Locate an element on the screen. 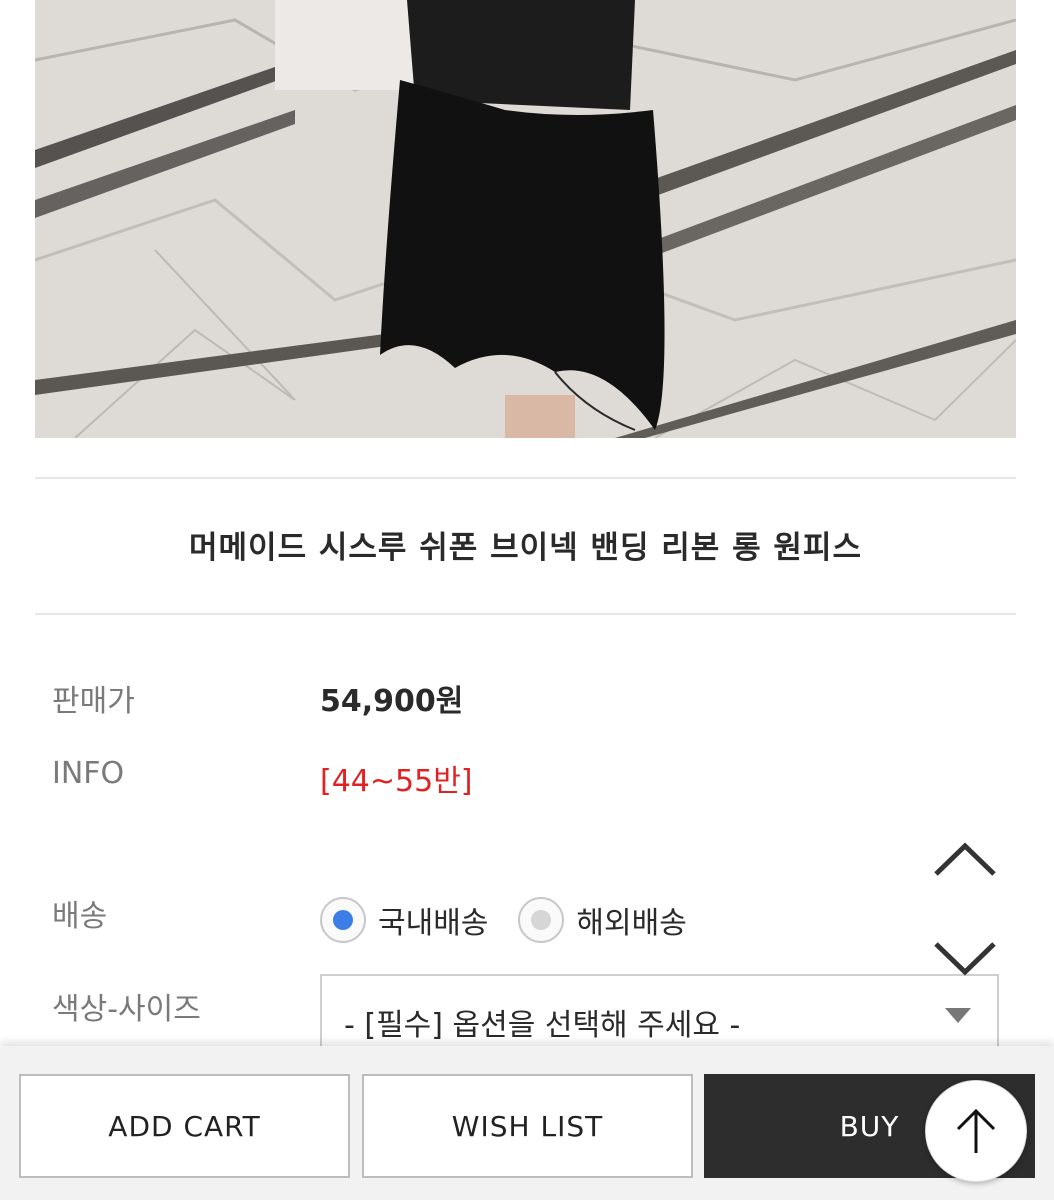 The height and width of the screenshot is (1200, 1054). shipping-radio-group: 국내배송 해외배송 is located at coordinates (518, 920).